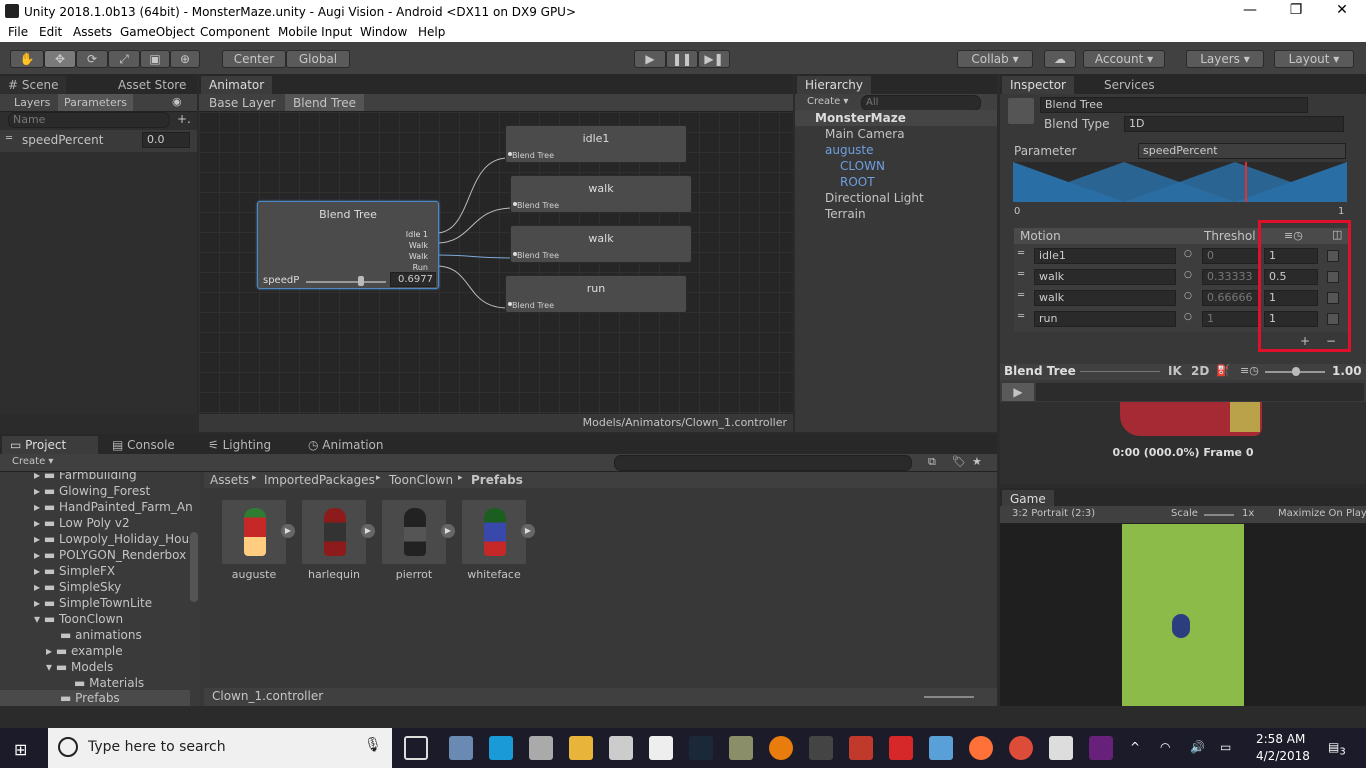  What do you see at coordinates (50, 32) in the screenshot?
I see `menu-edit: Edit` at bounding box center [50, 32].